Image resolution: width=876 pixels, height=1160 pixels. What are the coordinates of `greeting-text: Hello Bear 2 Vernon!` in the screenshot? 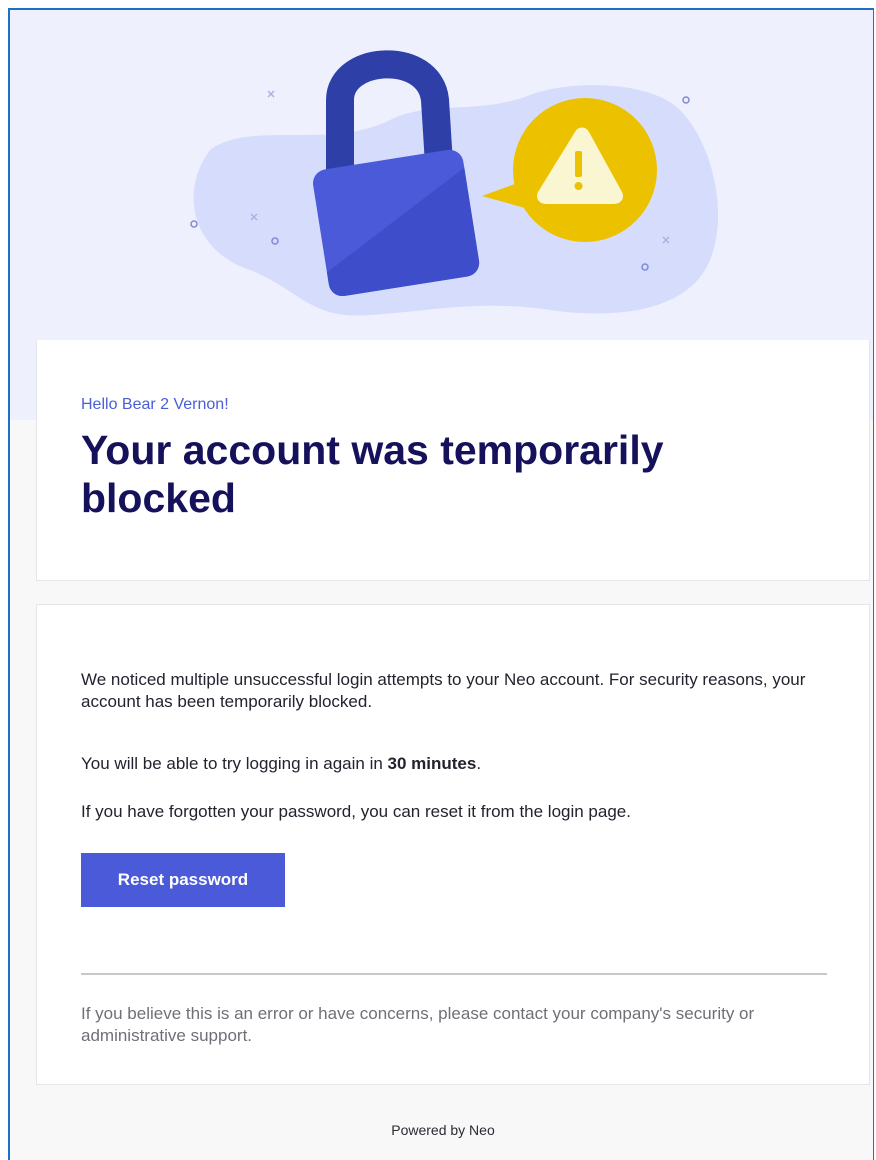 It's located at (155, 404).